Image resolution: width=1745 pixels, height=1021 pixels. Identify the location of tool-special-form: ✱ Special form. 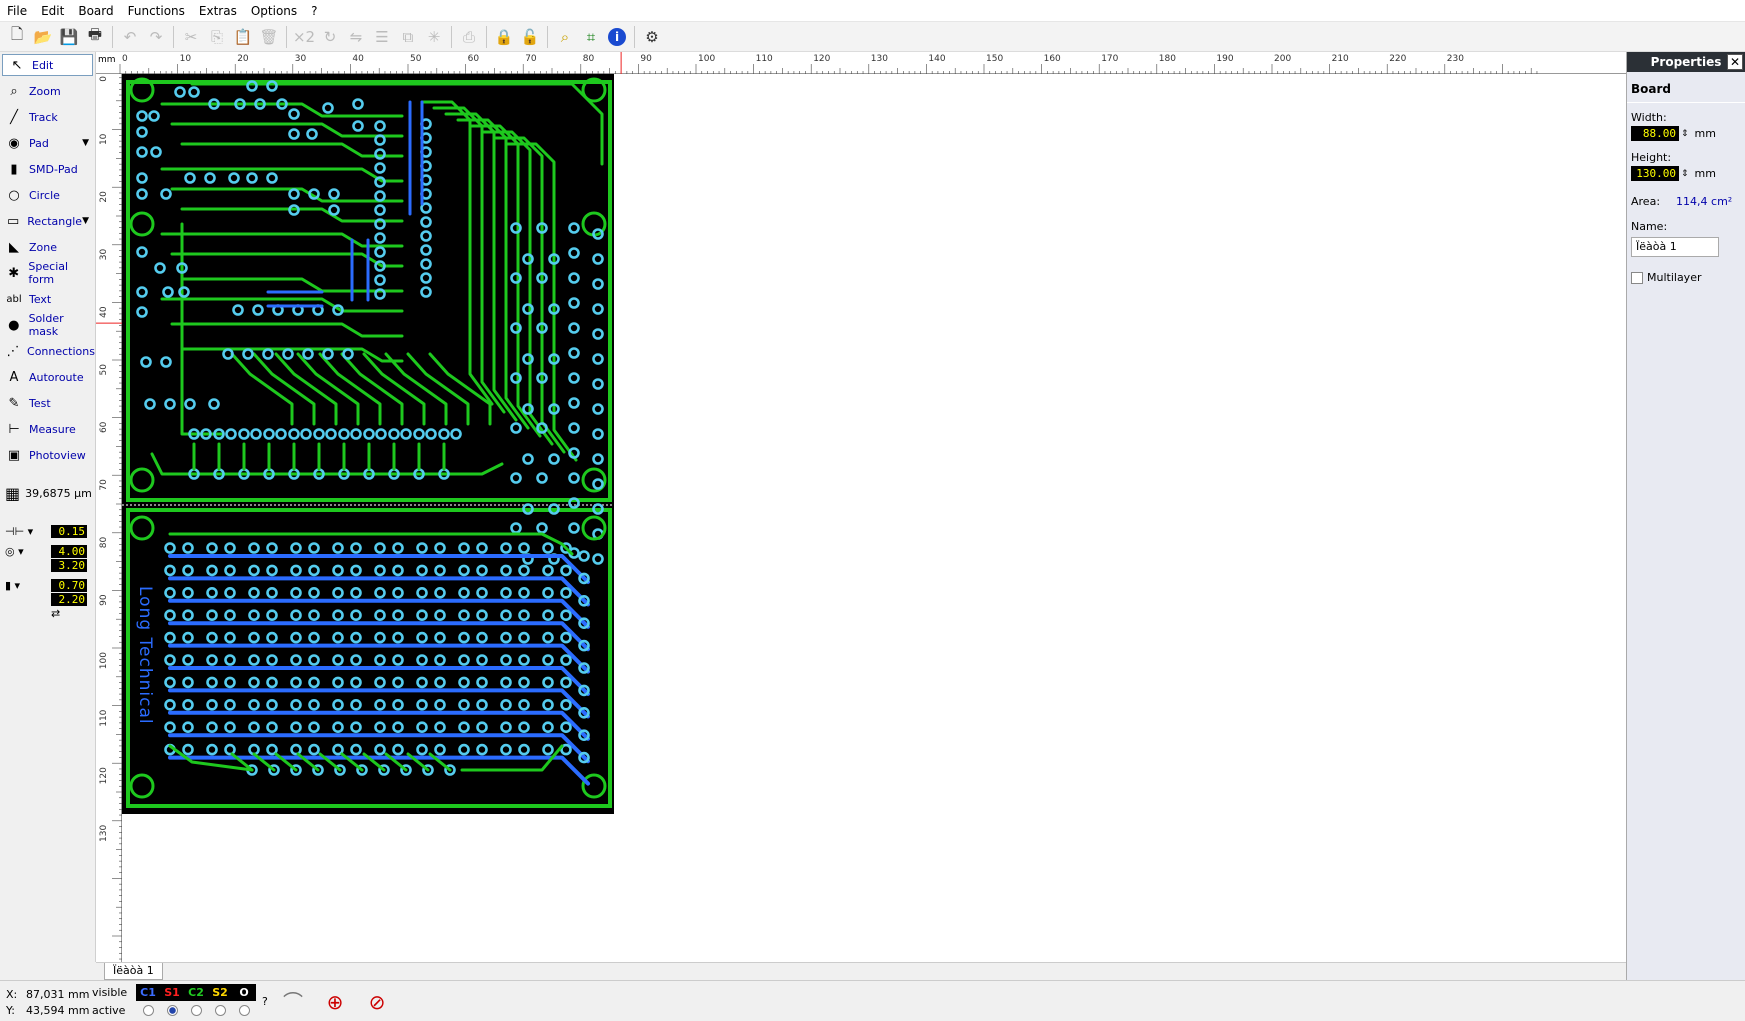
(47, 273).